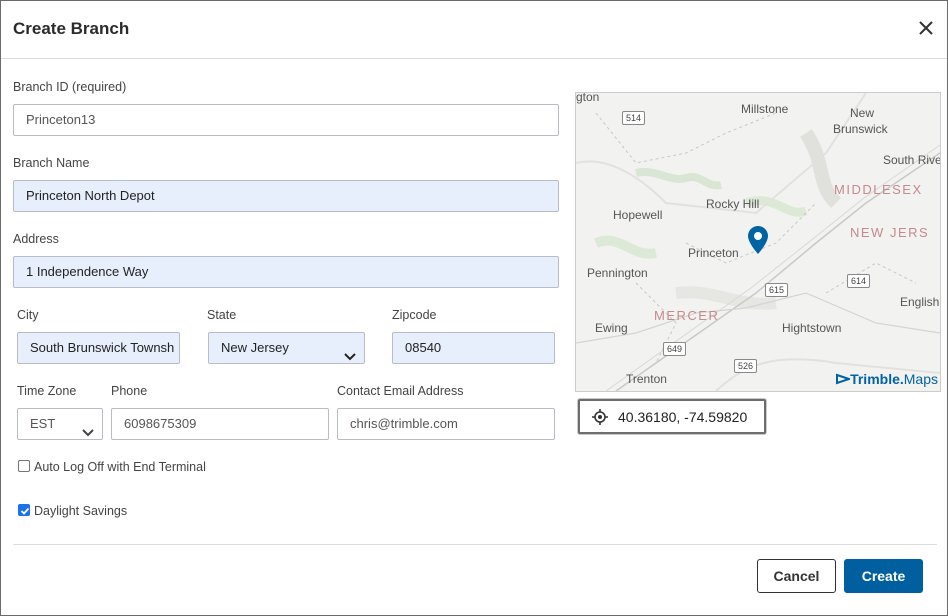 The image size is (948, 616). Describe the element at coordinates (675, 349) in the screenshot. I see `route-shield-649: 649` at that location.